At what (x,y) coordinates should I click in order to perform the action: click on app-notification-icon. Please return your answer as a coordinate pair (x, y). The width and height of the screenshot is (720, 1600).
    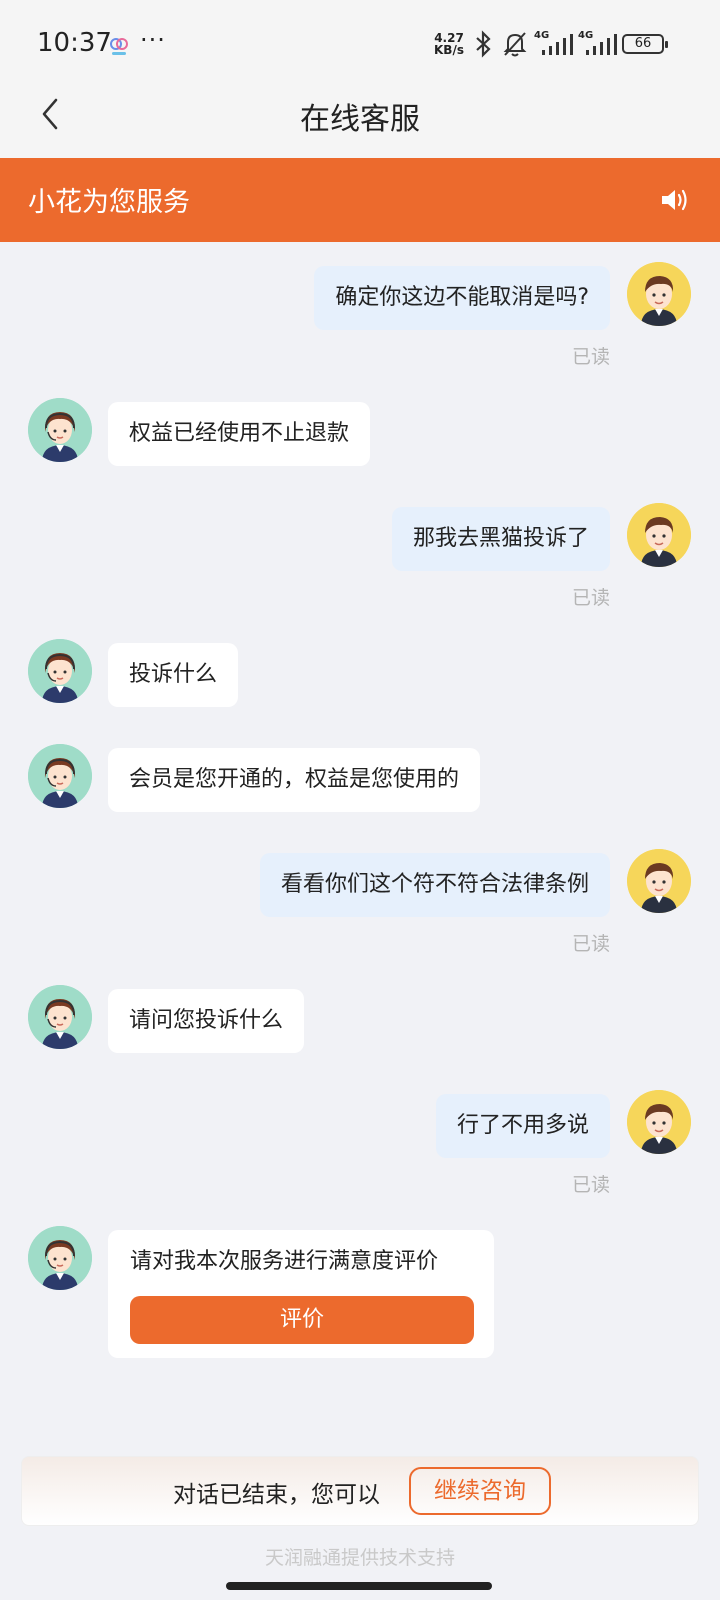
    Looking at the image, I should click on (119, 46).